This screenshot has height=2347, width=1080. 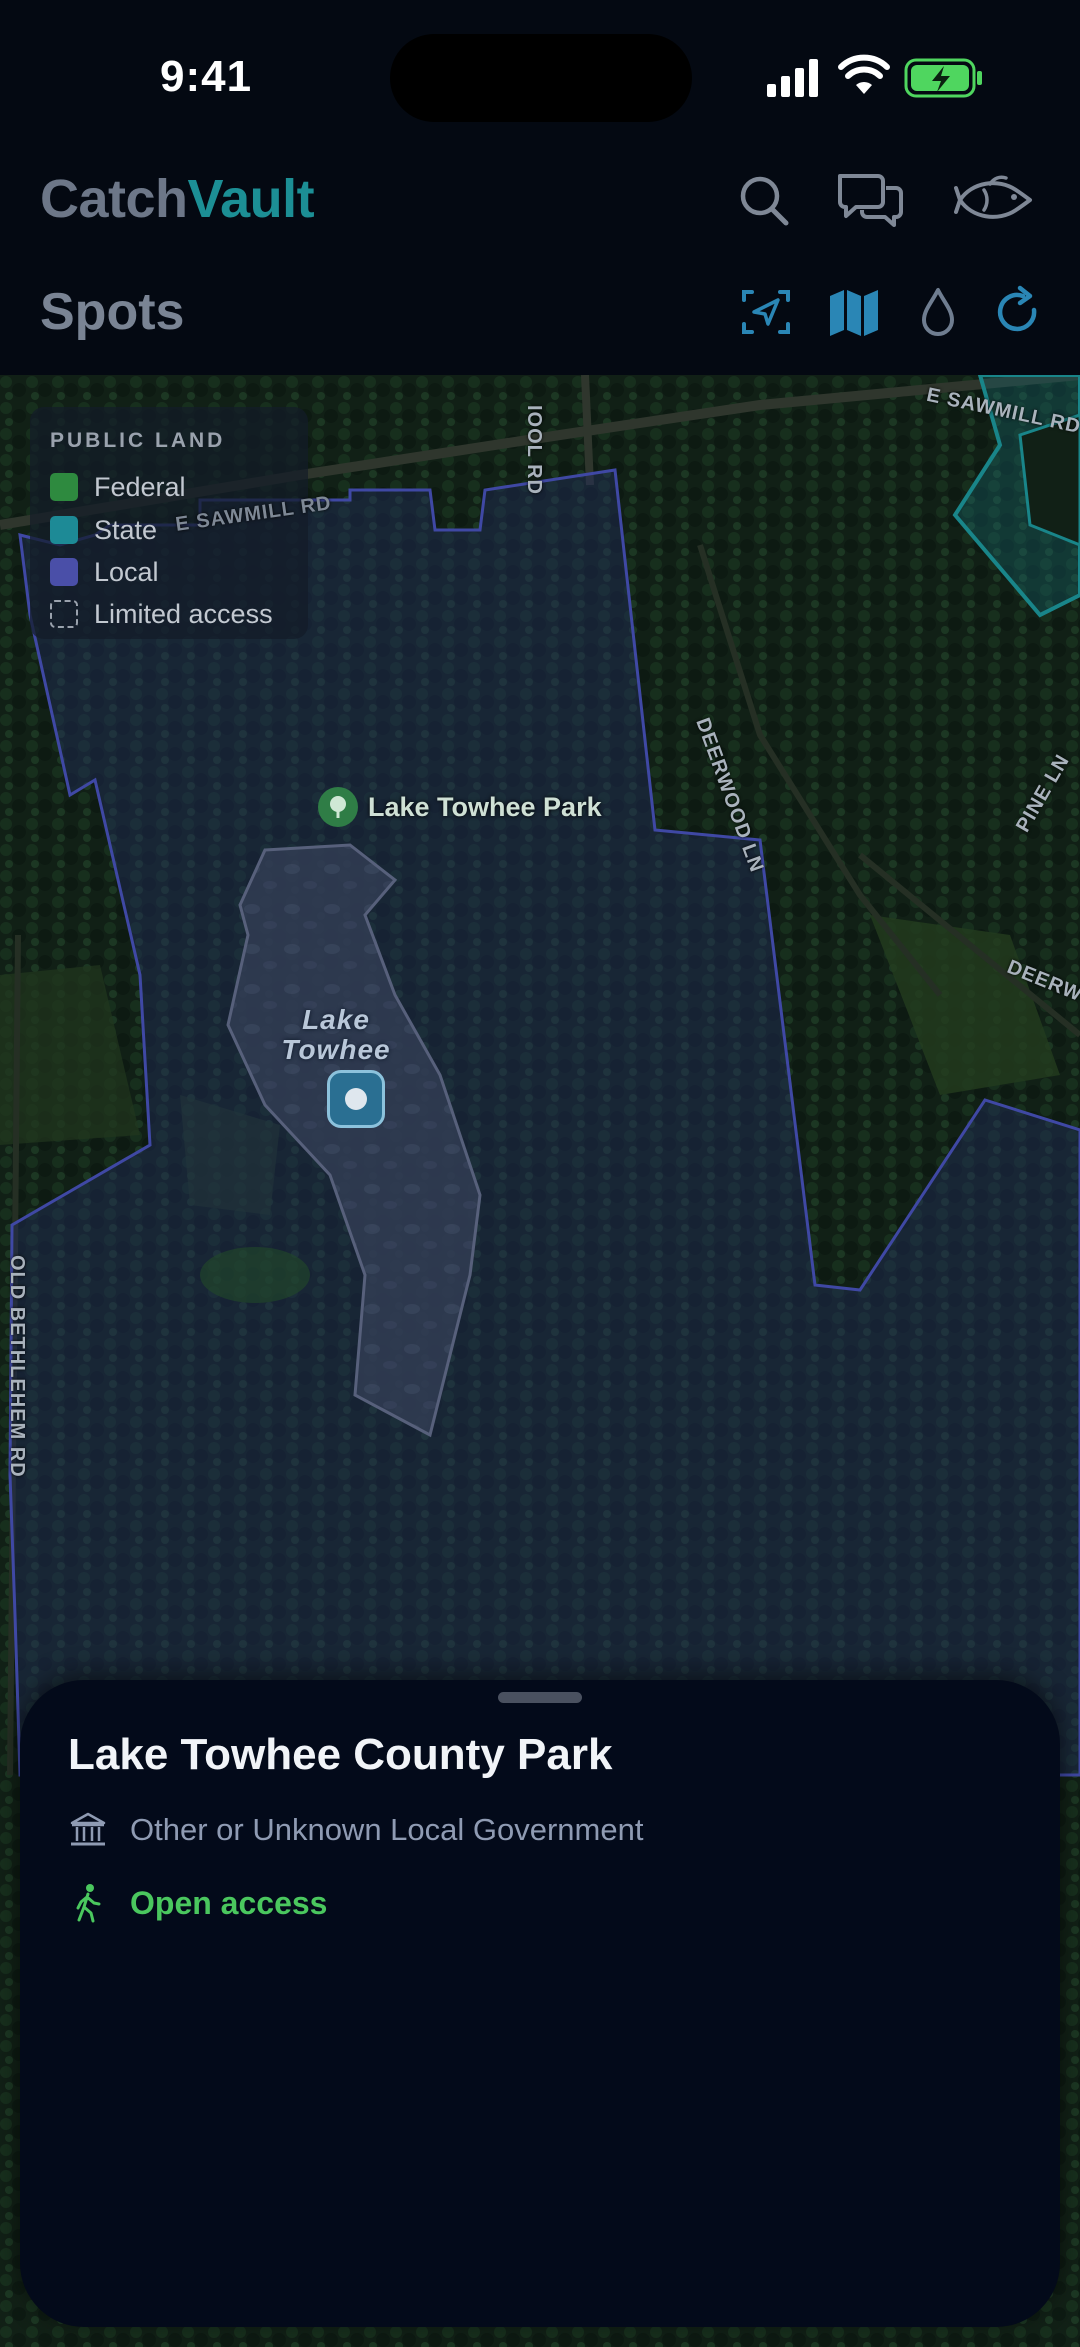 What do you see at coordinates (64, 530) in the screenshot?
I see `state-swatch` at bounding box center [64, 530].